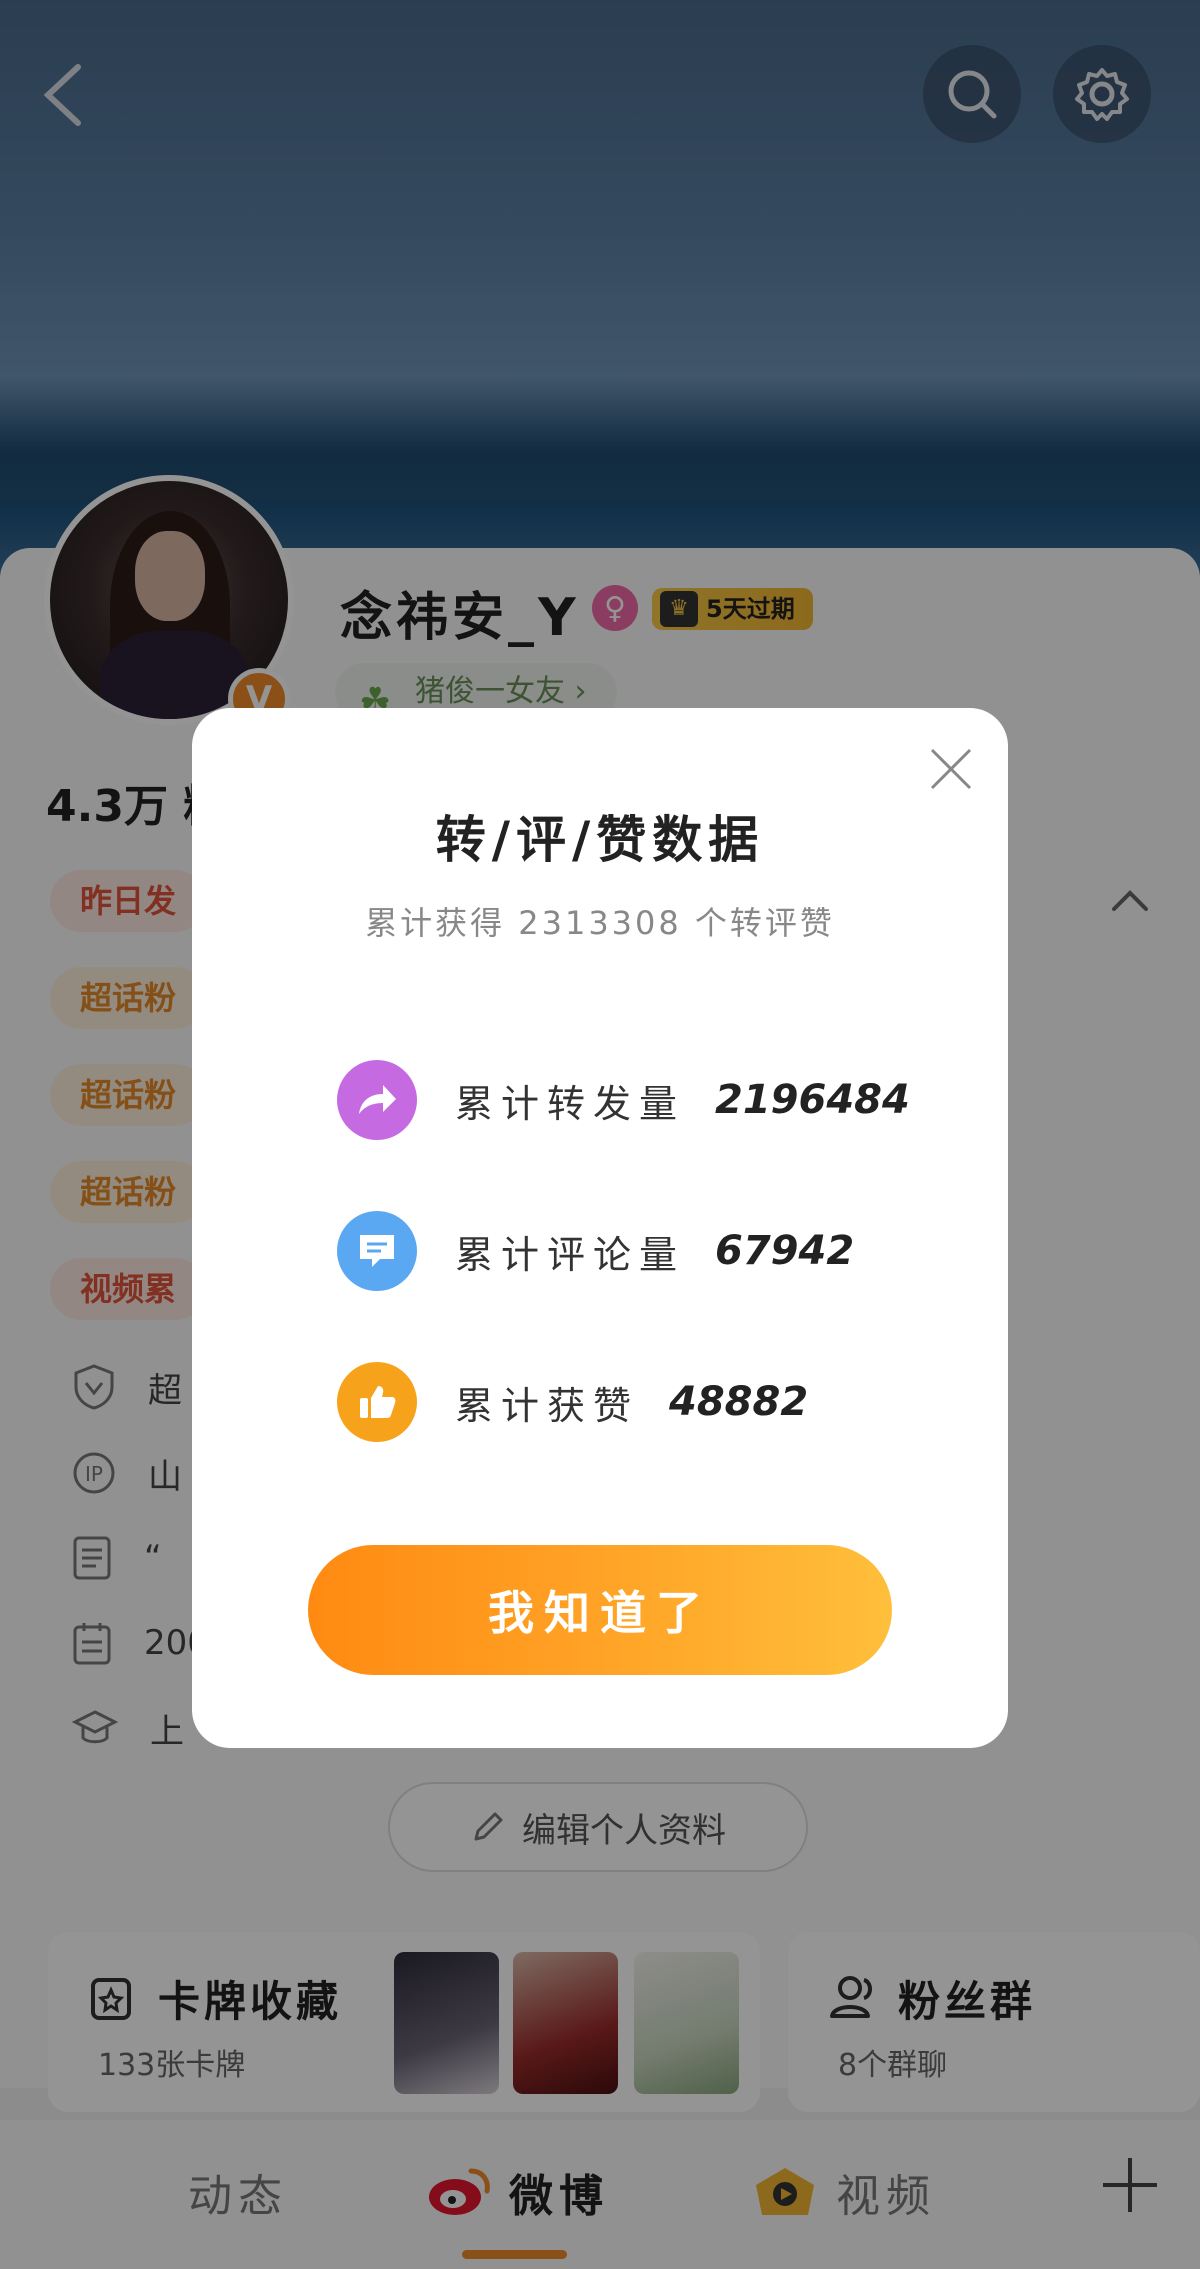 This screenshot has height=2269, width=1200. I want to click on stat-comments: 累计评论量 67942, so click(595, 1251).